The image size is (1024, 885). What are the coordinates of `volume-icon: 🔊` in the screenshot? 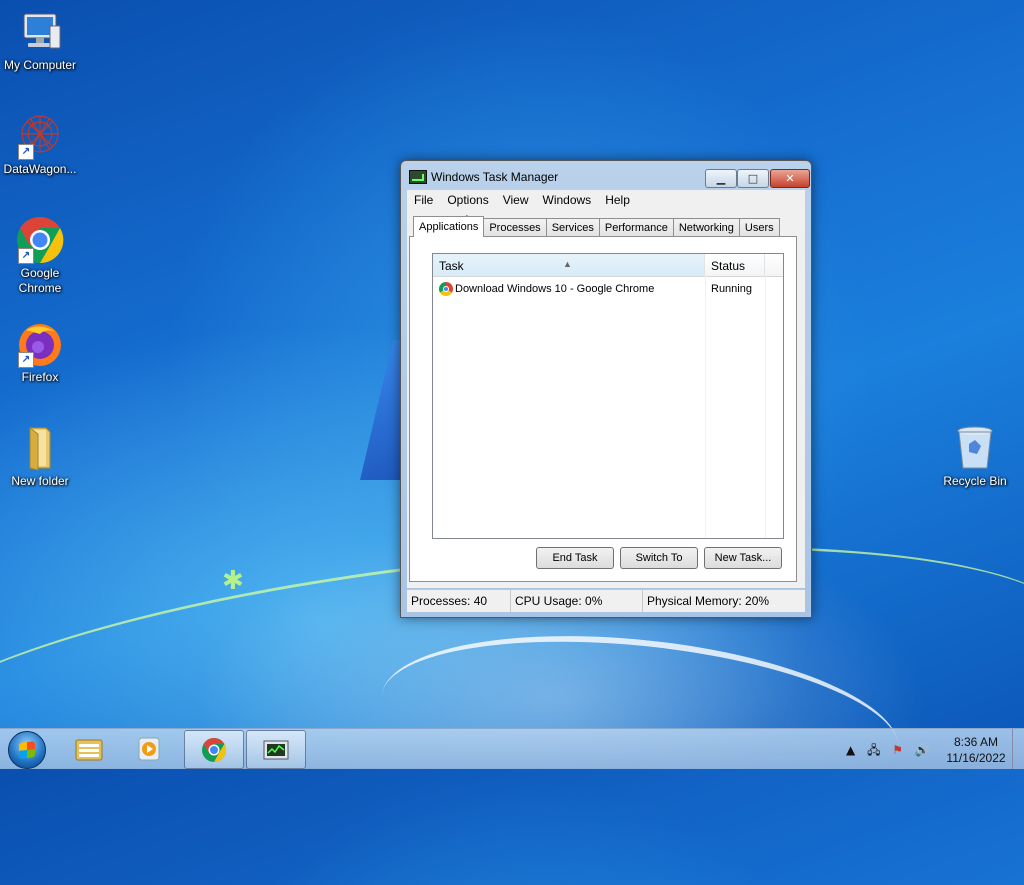 It's located at (922, 750).